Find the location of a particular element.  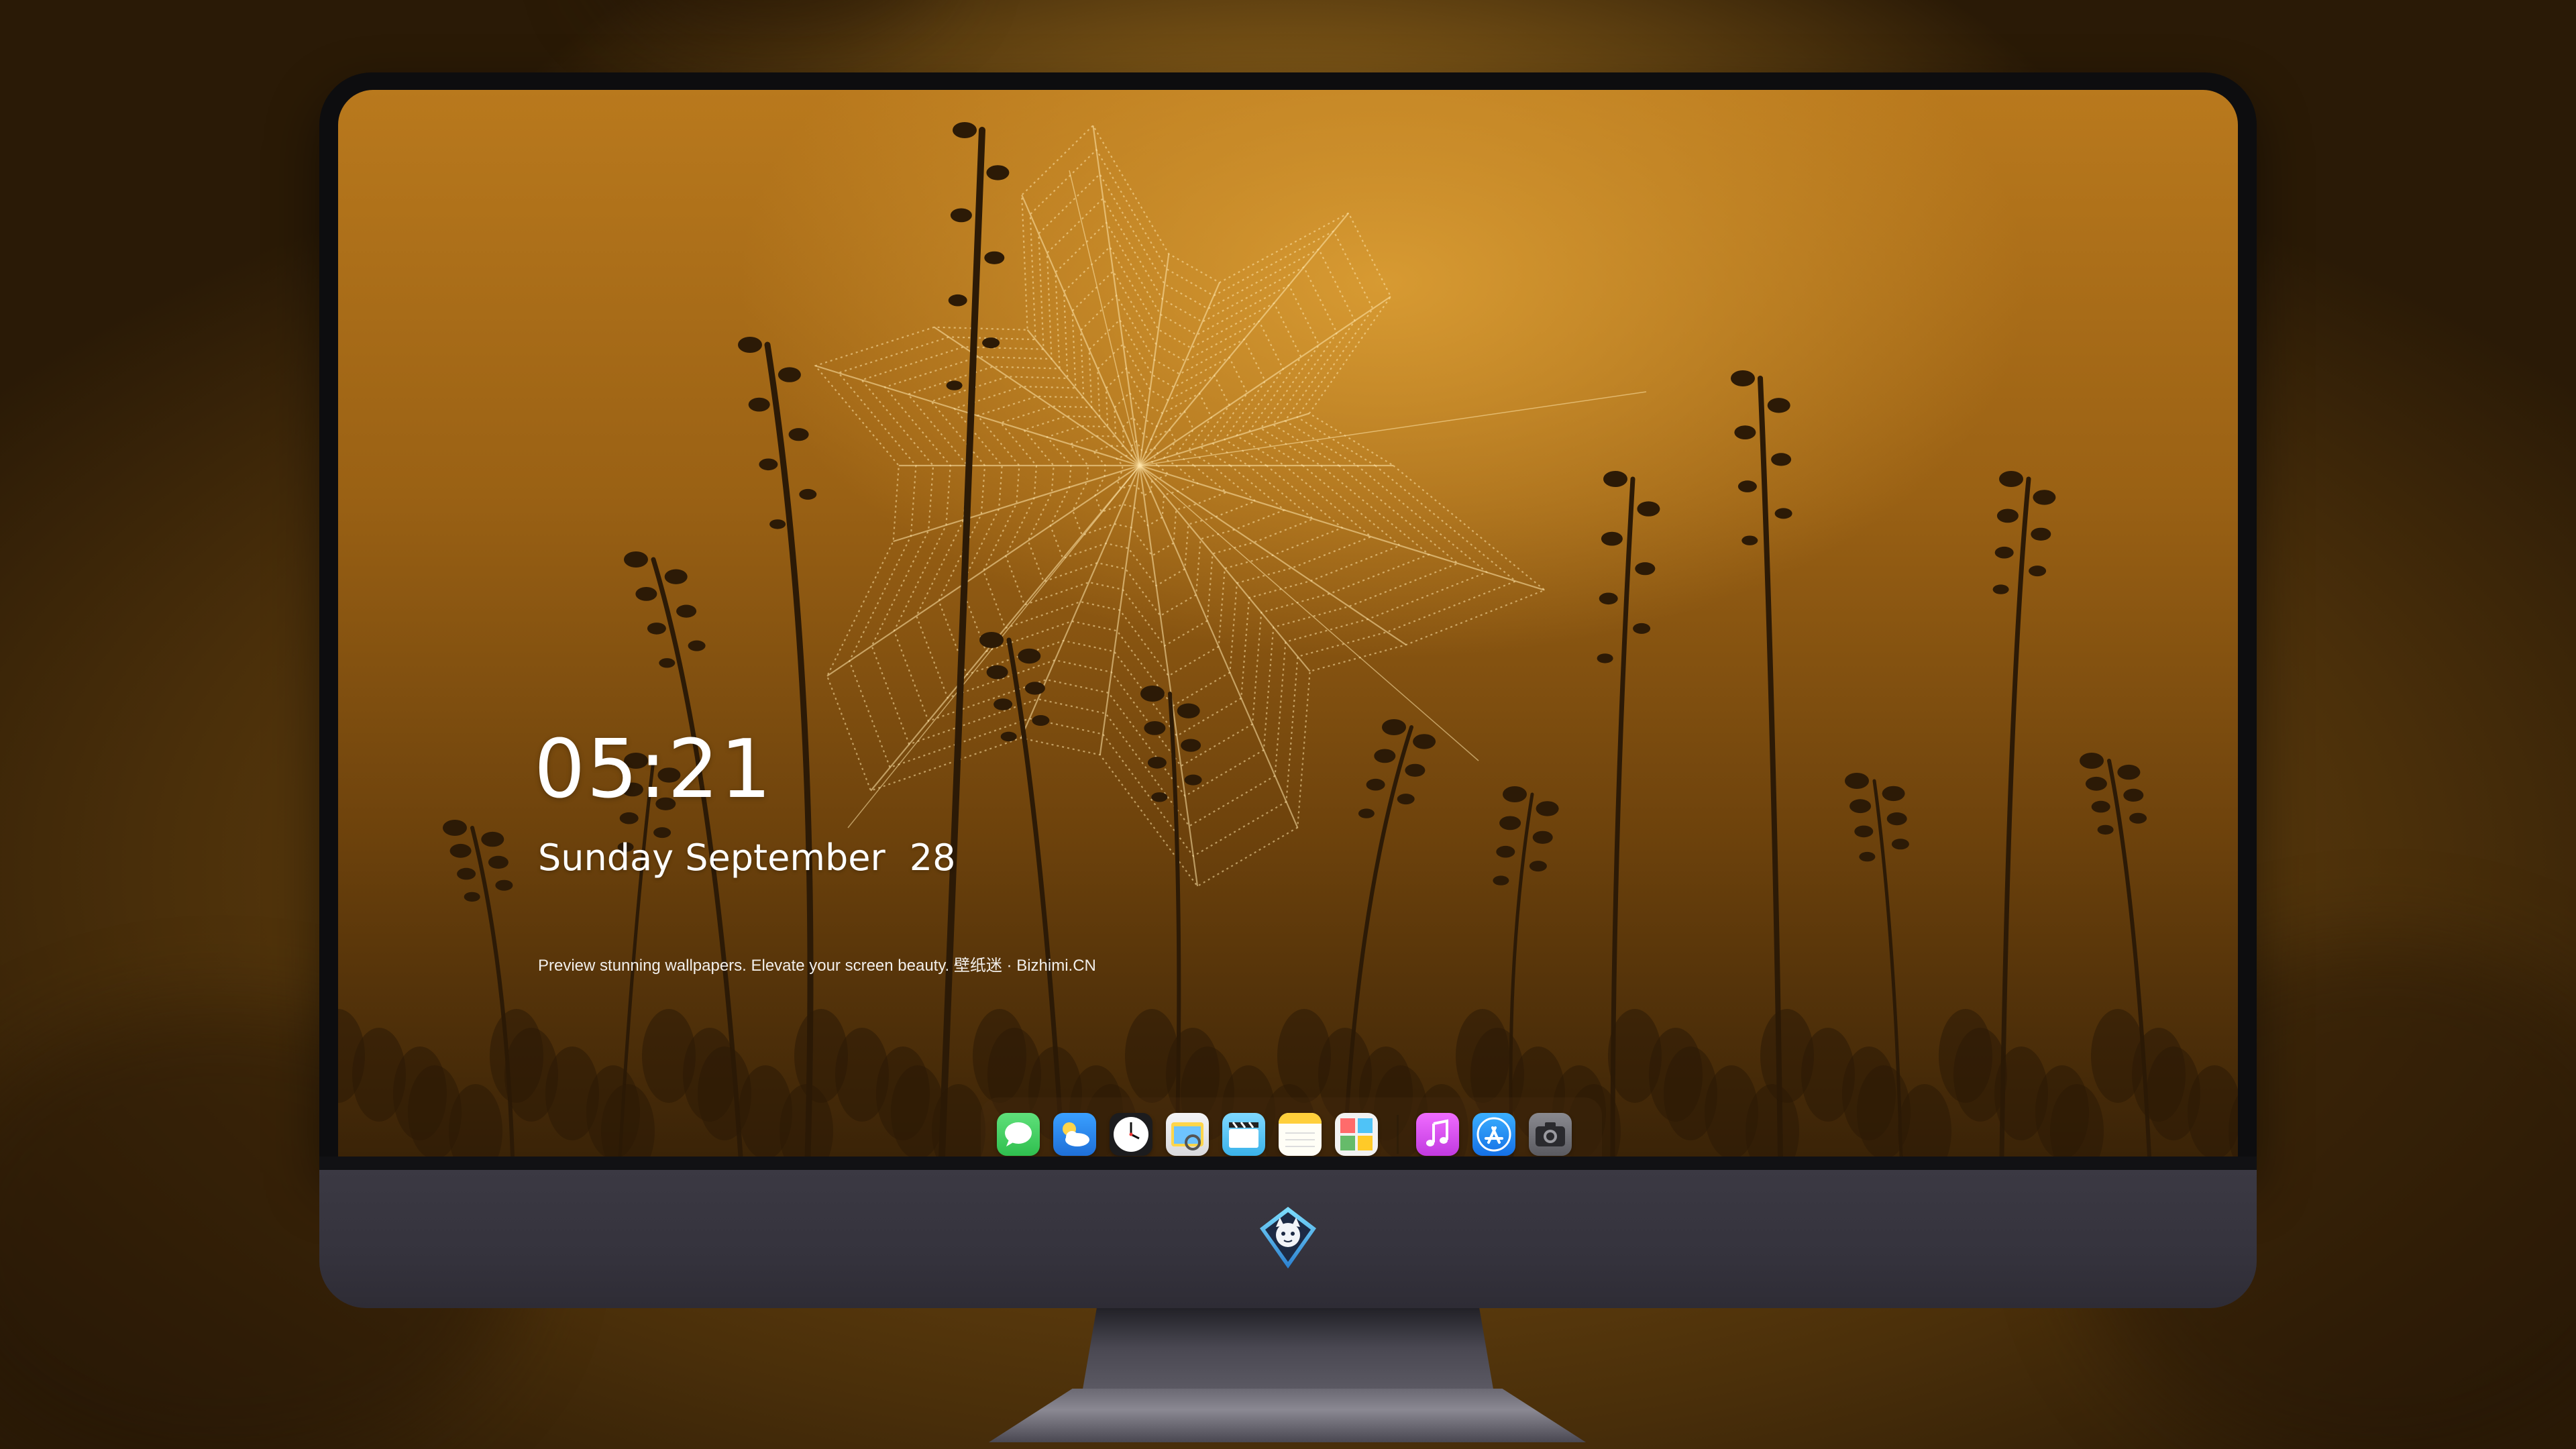

date-day: 28 is located at coordinates (932, 858).